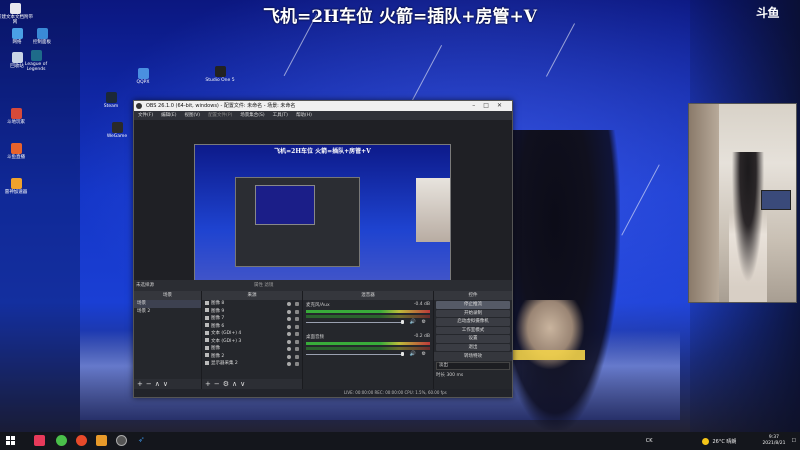  Describe the element at coordinates (252, 384) in the screenshot. I see `sources-toolbar: +−⚙∧∨` at that location.